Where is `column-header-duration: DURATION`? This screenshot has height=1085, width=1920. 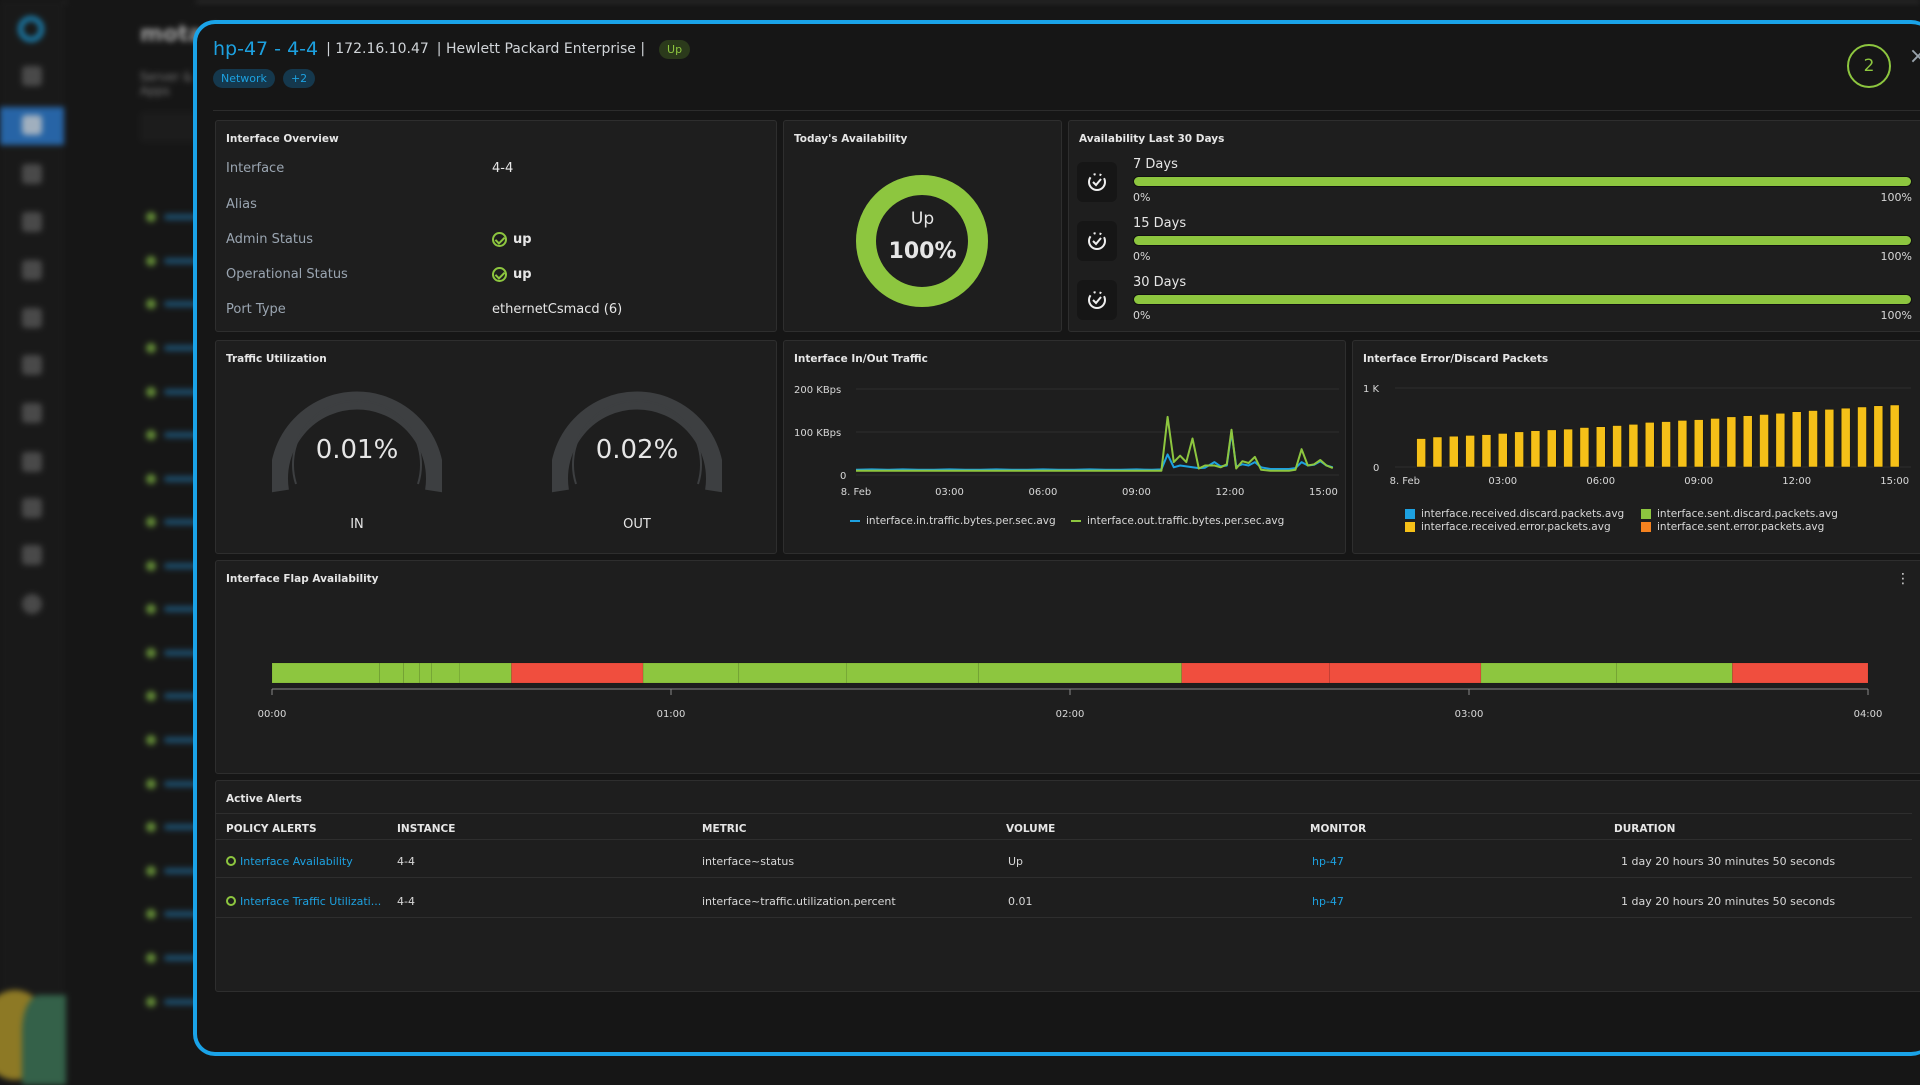 column-header-duration: DURATION is located at coordinates (1644, 829).